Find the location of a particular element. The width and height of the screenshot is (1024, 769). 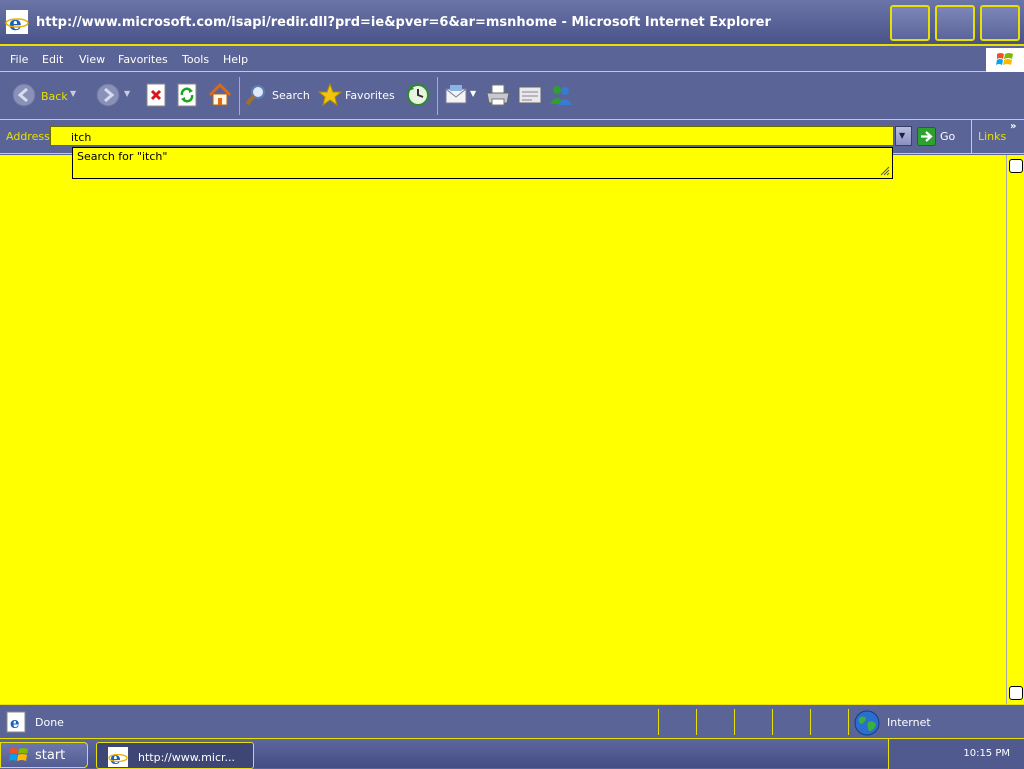

forward-dropdown-icon: ▼ is located at coordinates (127, 93).